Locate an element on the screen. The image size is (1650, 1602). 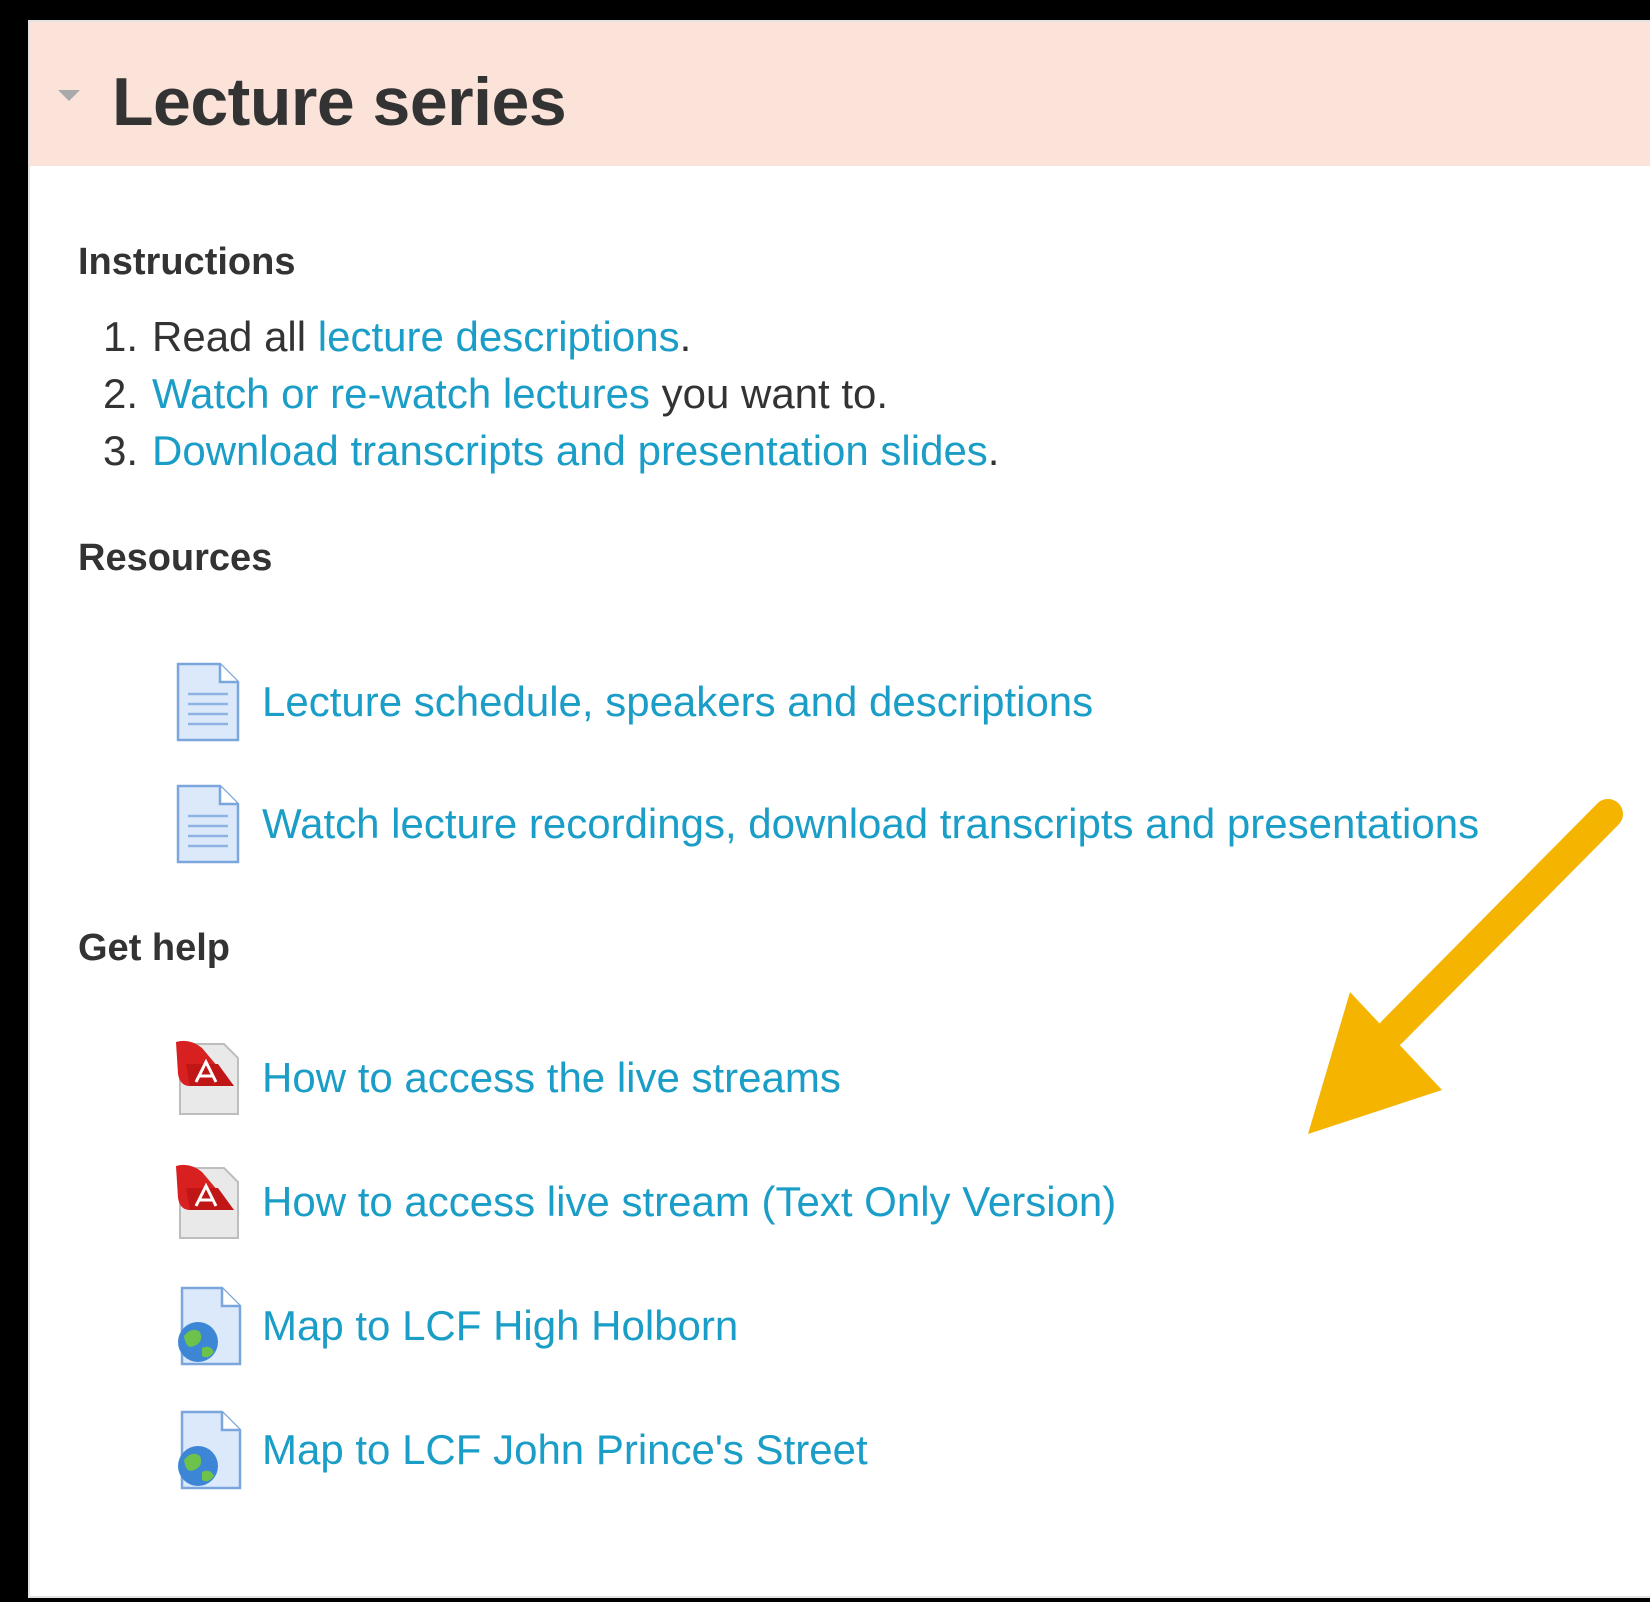
resources-heading: Resources is located at coordinates (175, 558).